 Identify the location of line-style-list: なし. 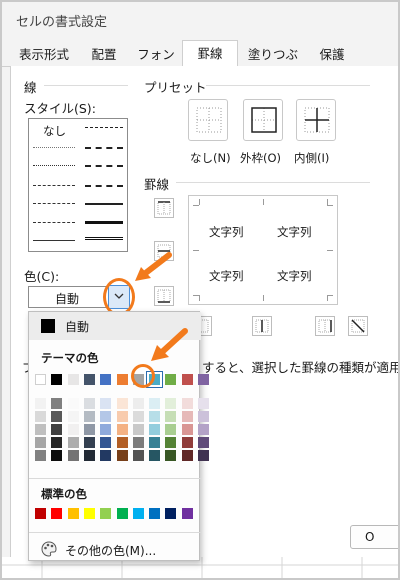
(78, 185).